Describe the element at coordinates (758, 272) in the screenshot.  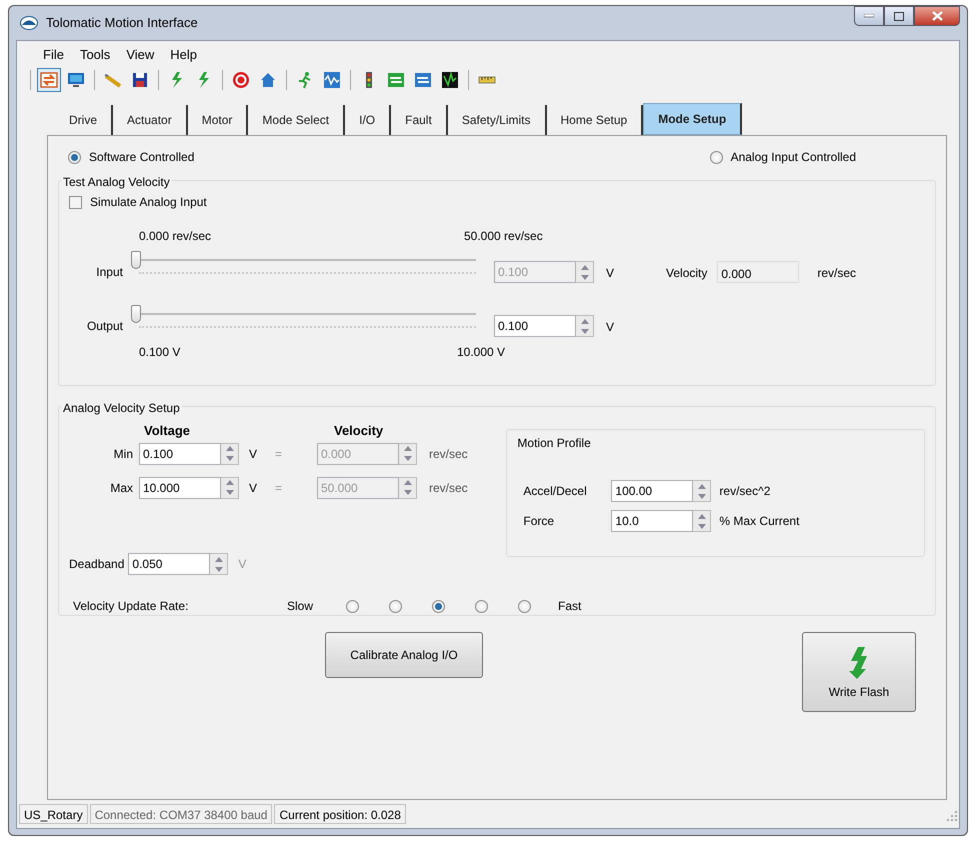
I see `readonly-field: 0.000` at that location.